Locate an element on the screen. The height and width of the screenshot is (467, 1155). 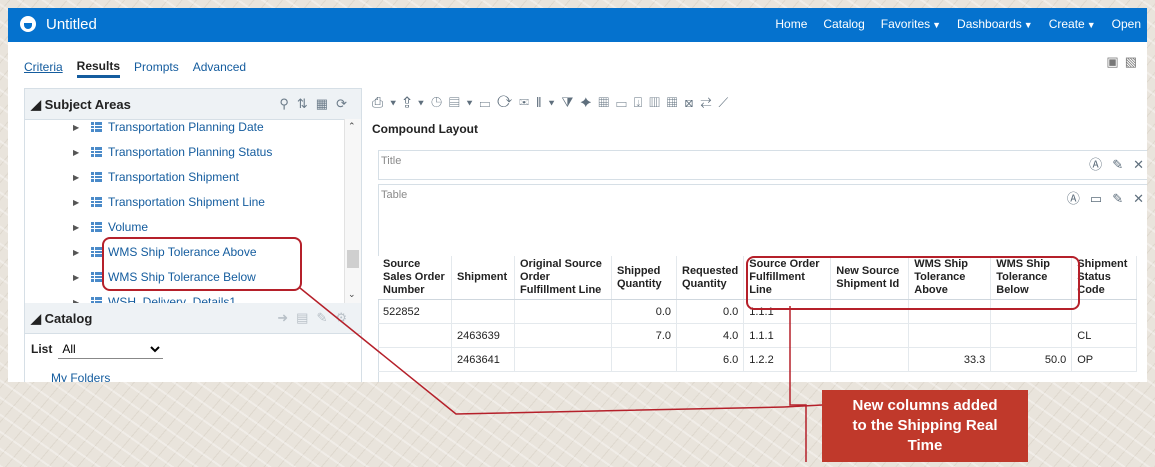
callout-line: New columns added is located at coordinates (925, 405).